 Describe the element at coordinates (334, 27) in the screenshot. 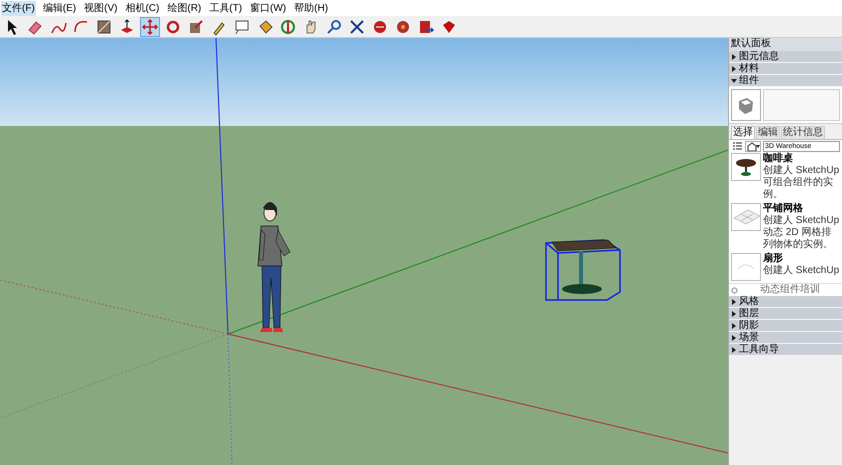

I see `zoom-icon` at that location.